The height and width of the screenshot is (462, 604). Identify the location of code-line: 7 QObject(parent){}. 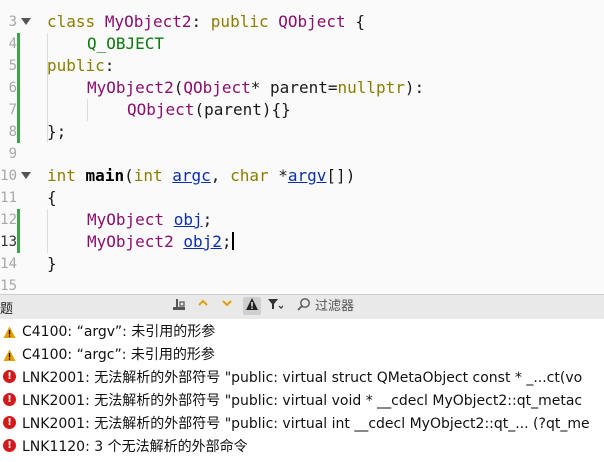
(302, 110).